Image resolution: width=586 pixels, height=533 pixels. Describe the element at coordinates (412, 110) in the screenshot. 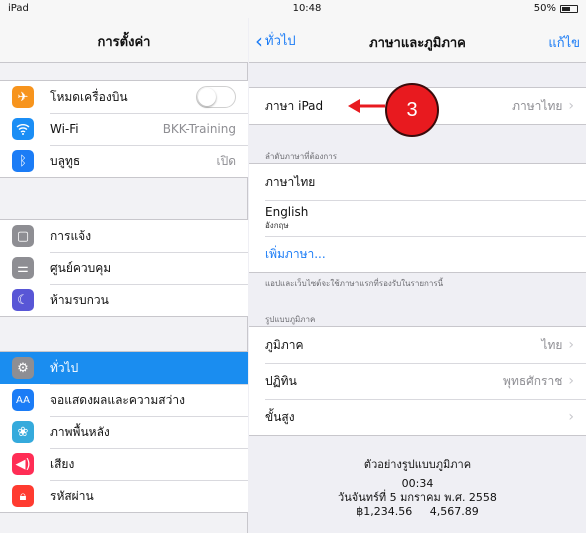

I see `step-badge: 3` at that location.